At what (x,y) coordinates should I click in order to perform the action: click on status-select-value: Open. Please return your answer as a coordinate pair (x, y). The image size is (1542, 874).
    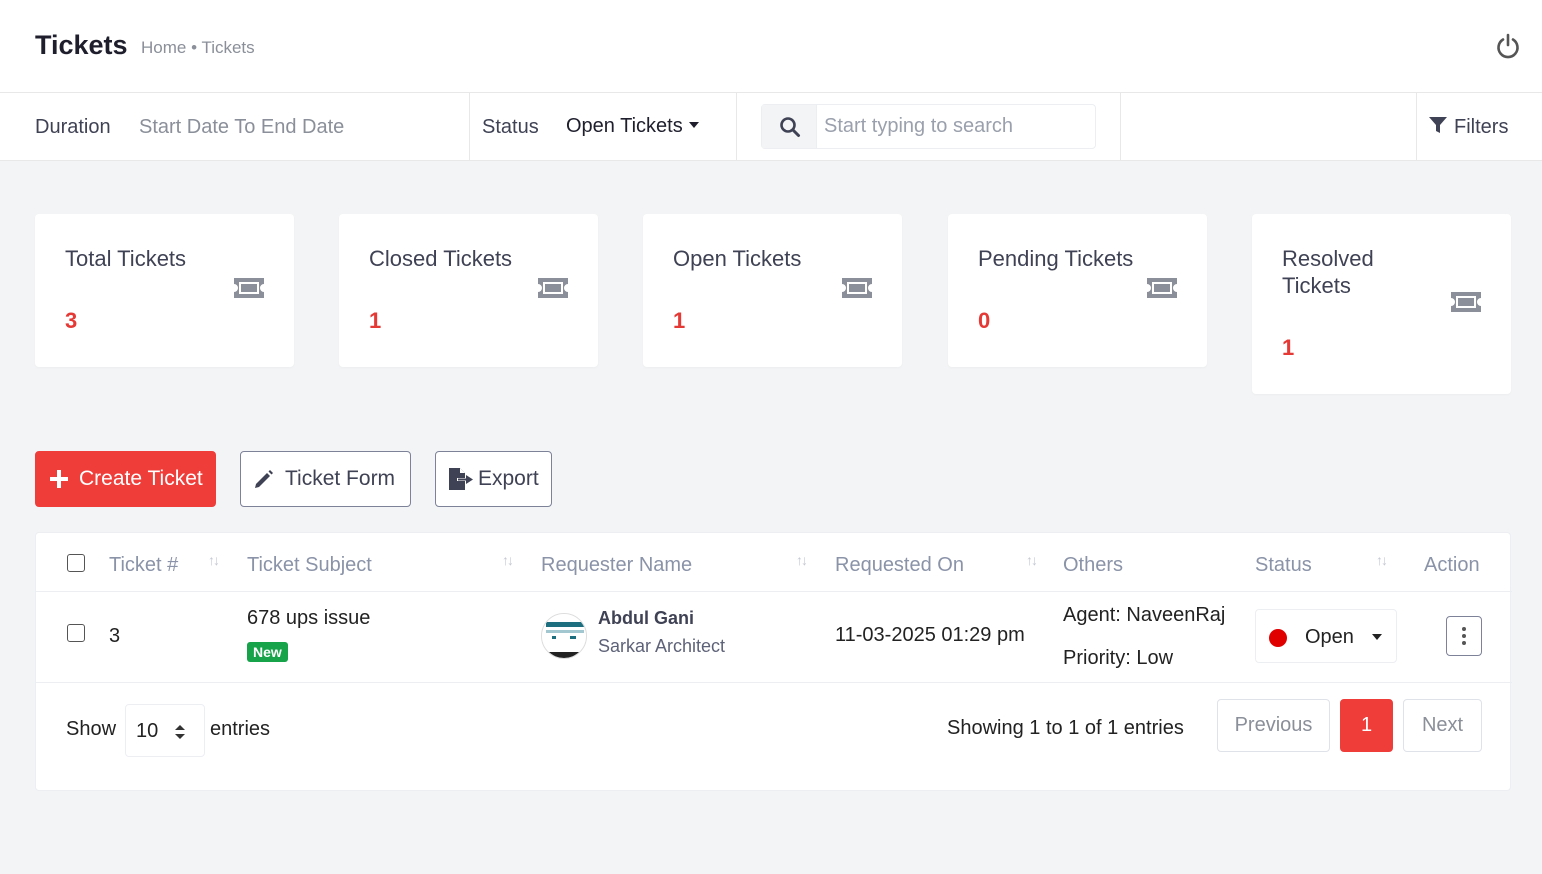
    Looking at the image, I should click on (1329, 637).